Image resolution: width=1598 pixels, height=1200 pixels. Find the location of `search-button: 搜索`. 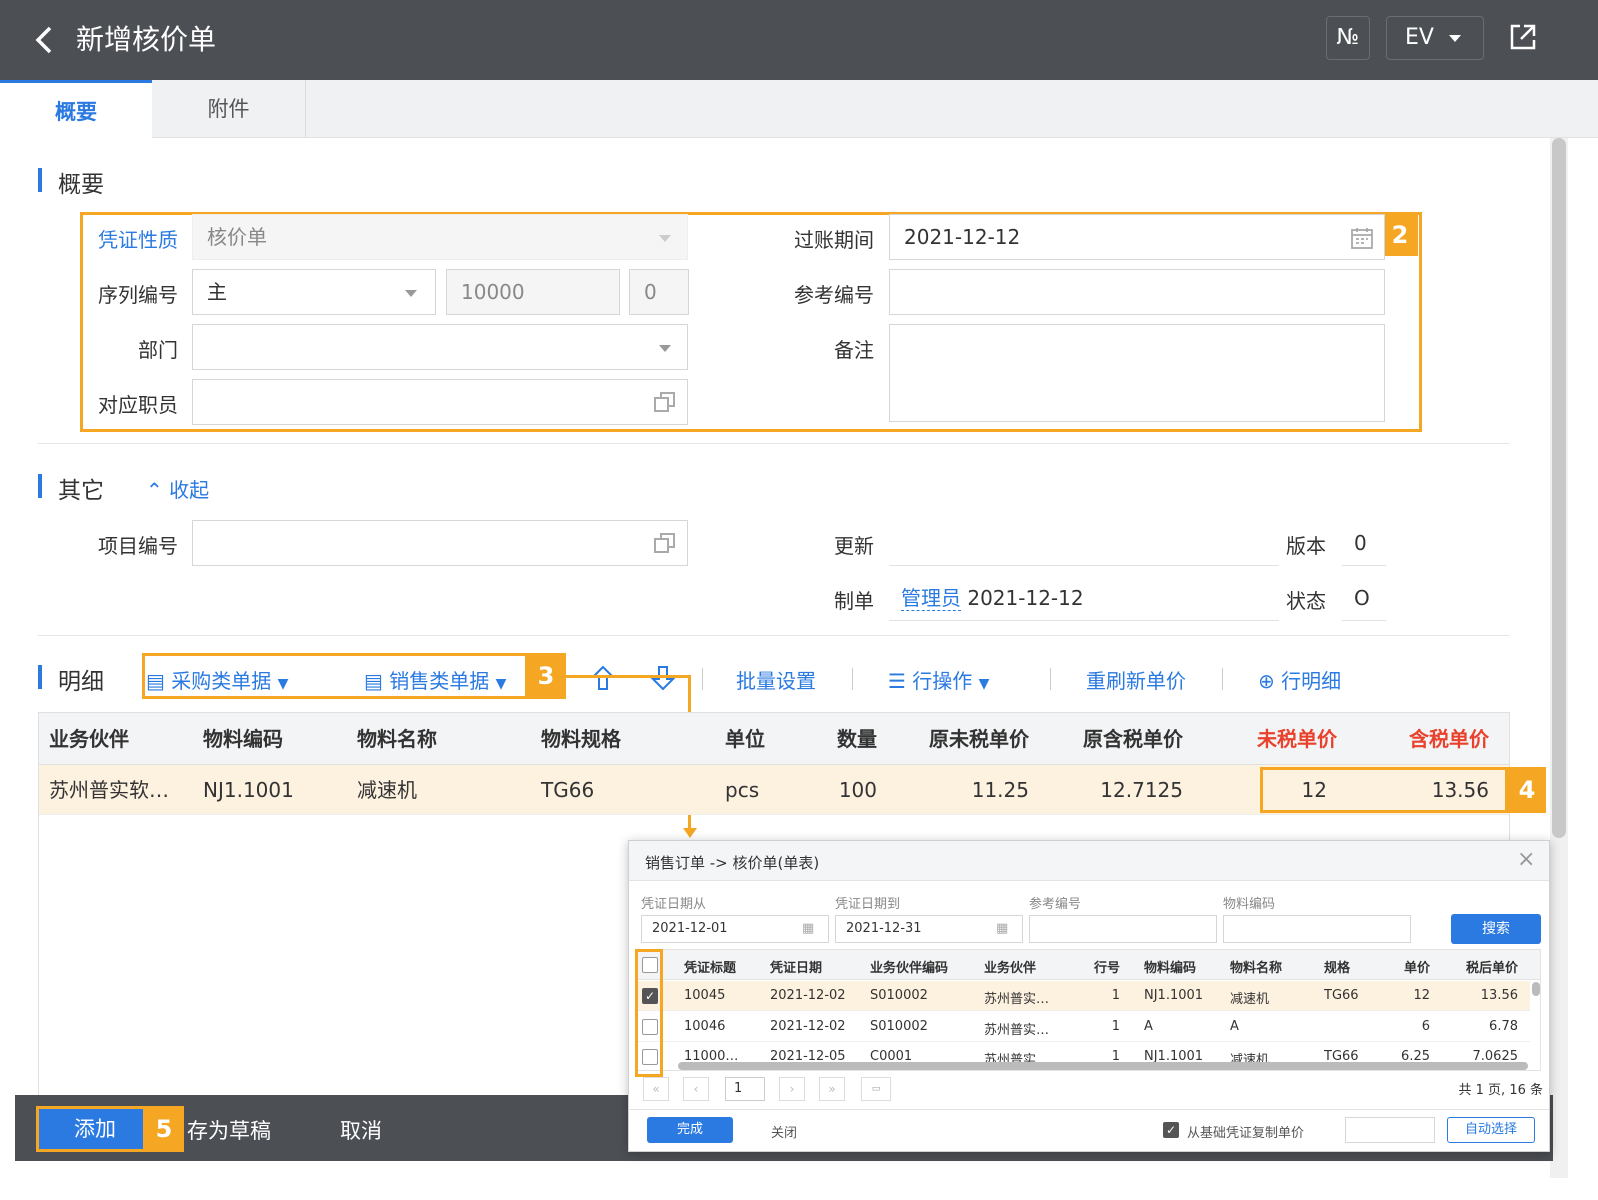

search-button: 搜索 is located at coordinates (1496, 929).